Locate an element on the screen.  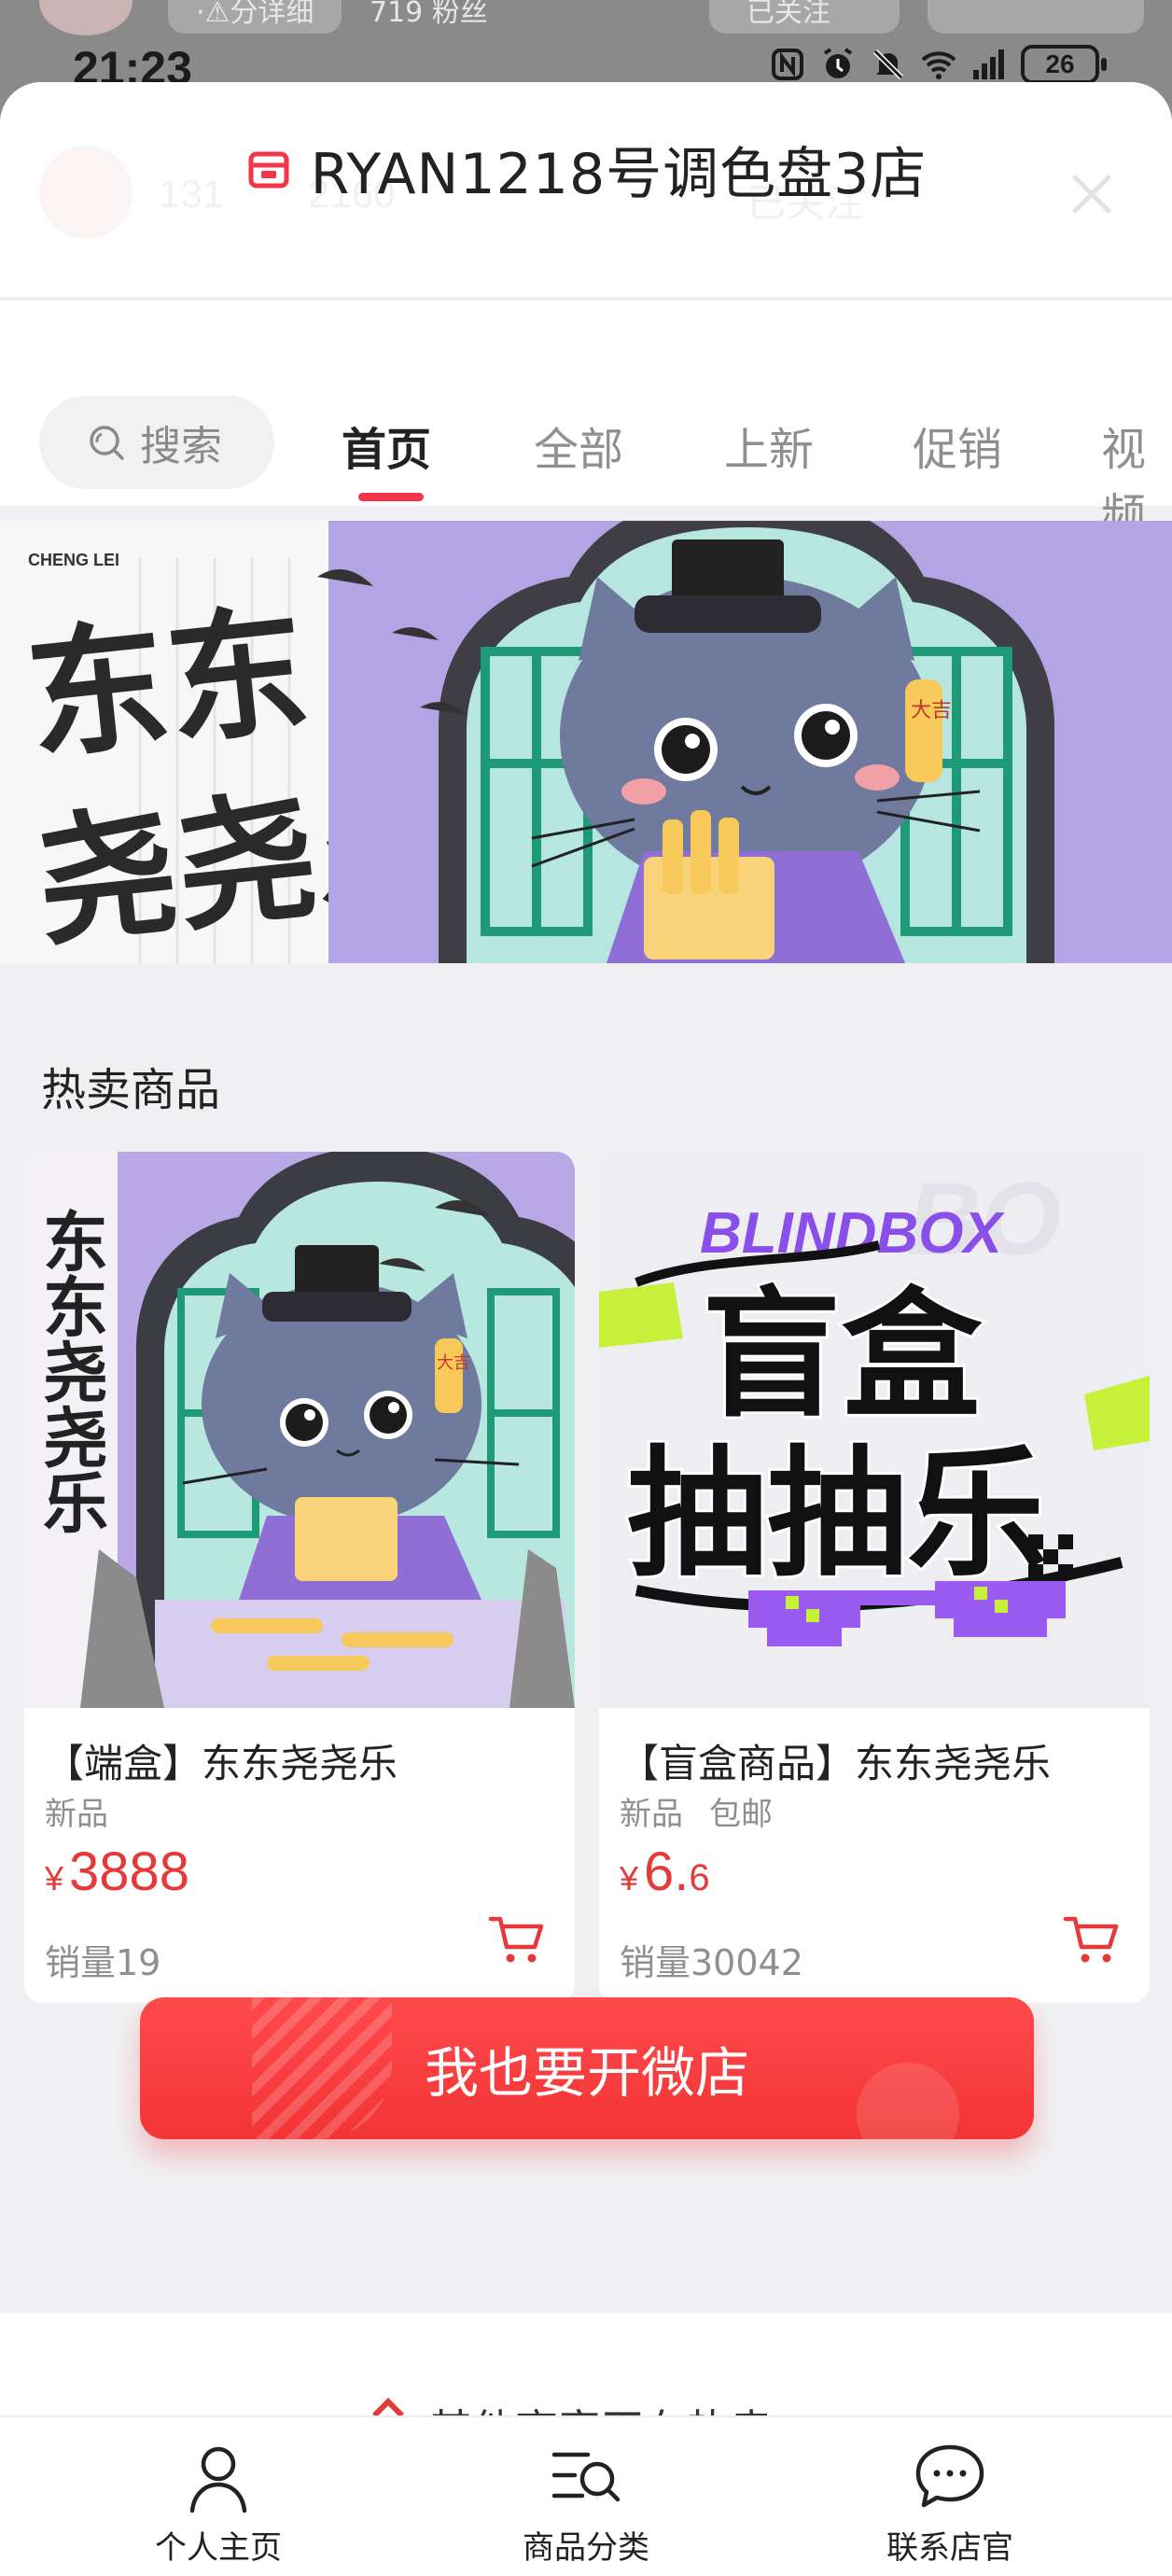
shop-title-row: RYAN1218号调色盘3店 is located at coordinates (586, 169).